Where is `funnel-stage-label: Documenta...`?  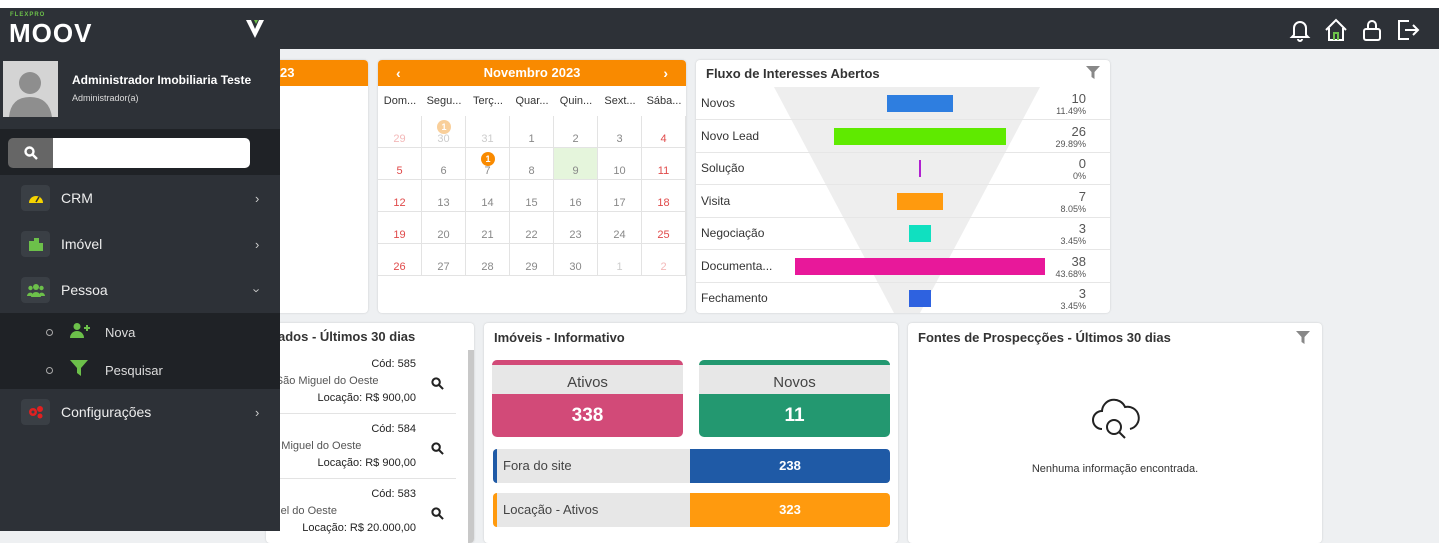
funnel-stage-label: Documenta... is located at coordinates (737, 265).